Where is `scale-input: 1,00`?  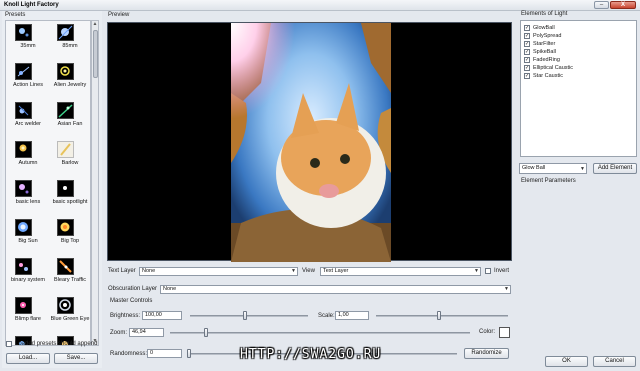
scale-input: 1,00 is located at coordinates (352, 315).